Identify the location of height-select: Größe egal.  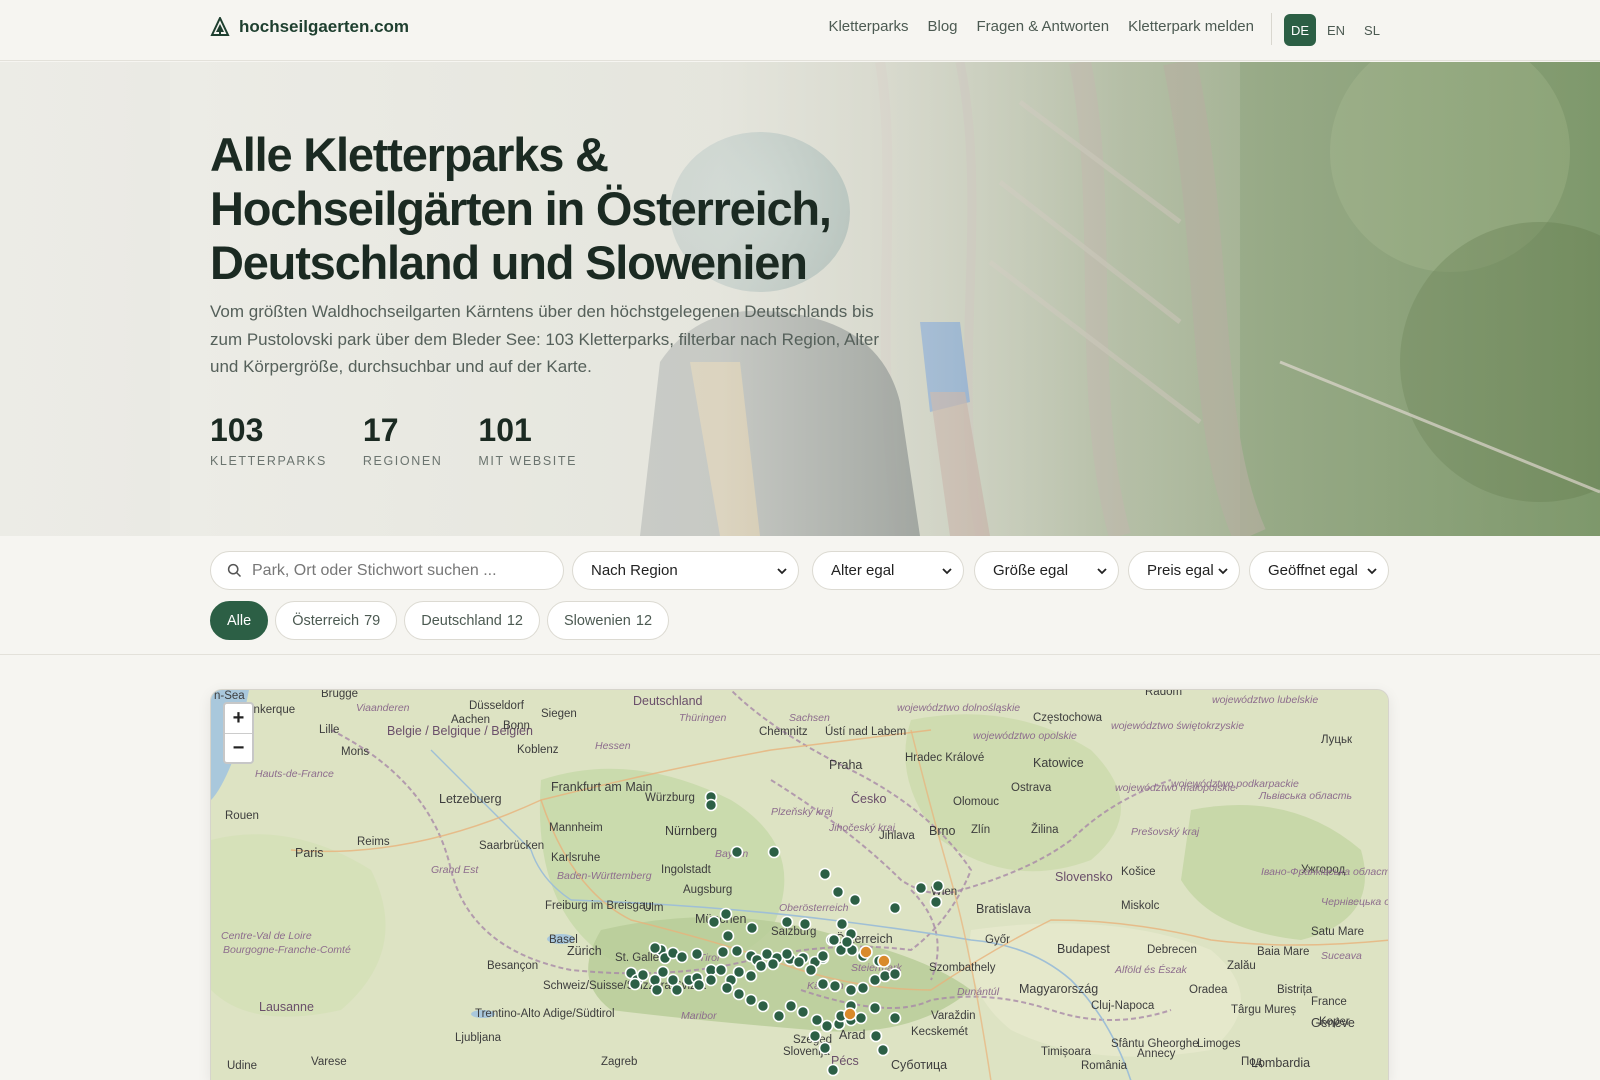
(1046, 570).